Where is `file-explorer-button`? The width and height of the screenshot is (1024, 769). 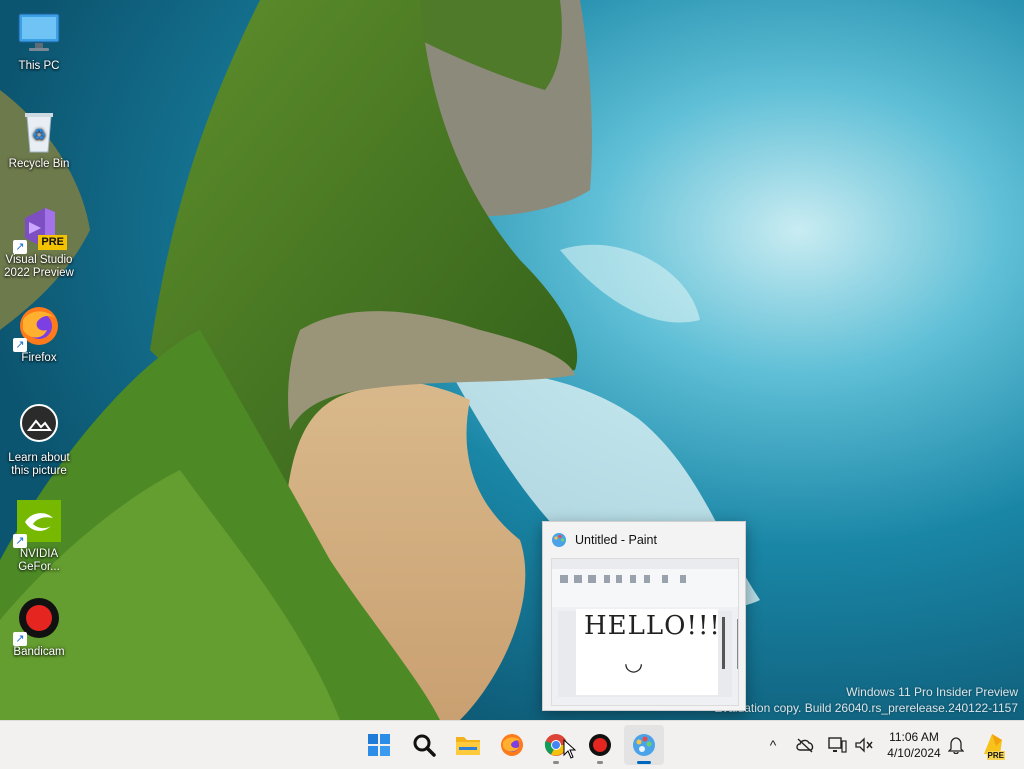
file-explorer-button is located at coordinates (468, 745).